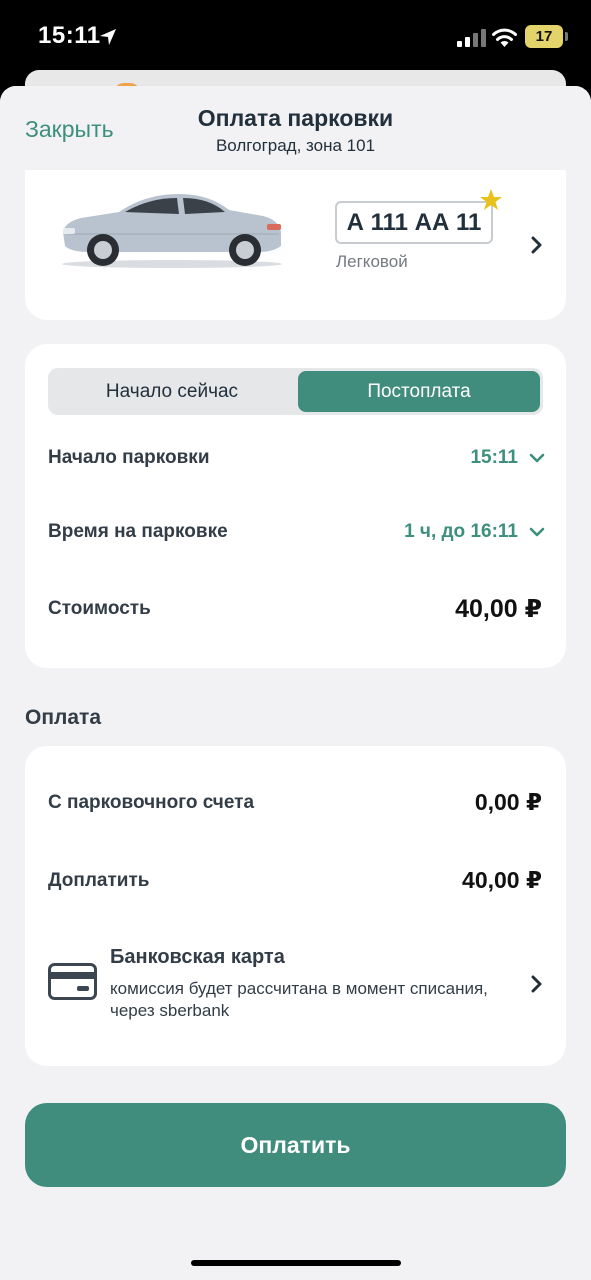  What do you see at coordinates (197, 957) in the screenshot?
I see `payment-method-title: Банковская карта` at bounding box center [197, 957].